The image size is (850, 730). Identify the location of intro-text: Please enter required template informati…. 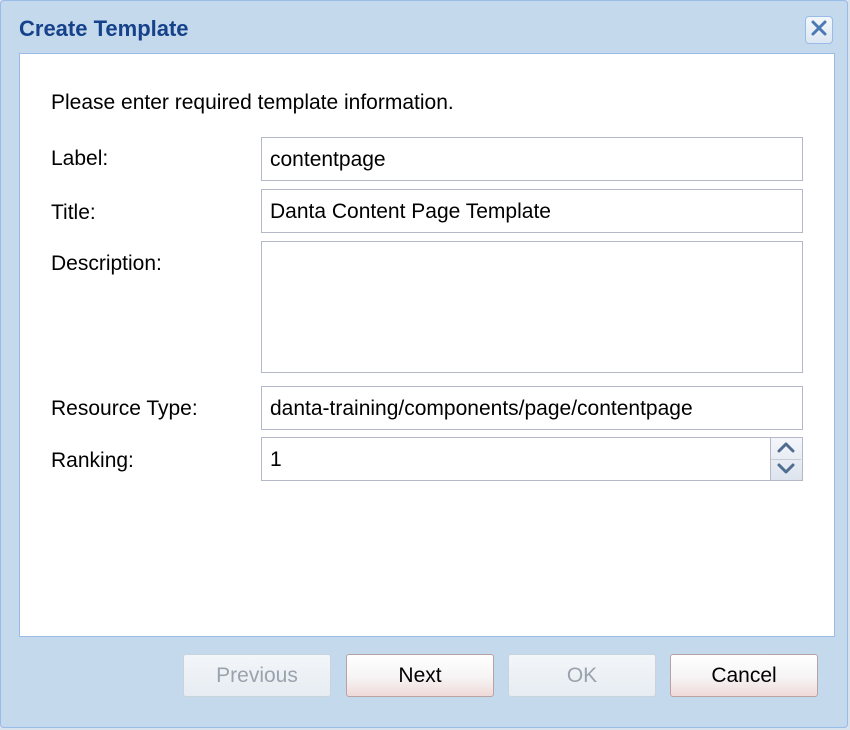
(252, 102).